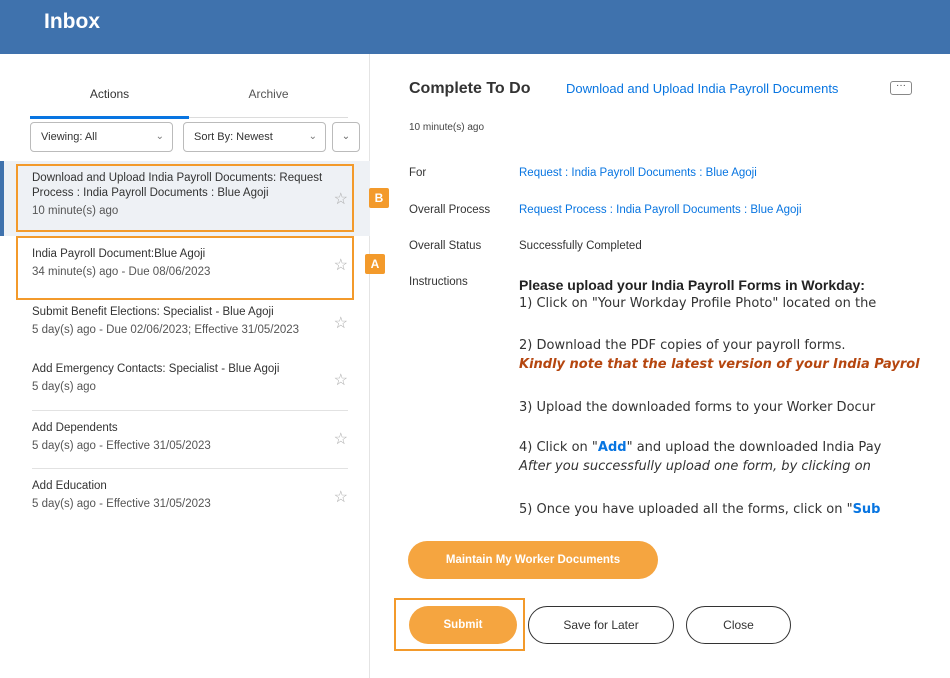 The width and height of the screenshot is (950, 678). I want to click on step-4-text: 4) Click on ", so click(558, 447).